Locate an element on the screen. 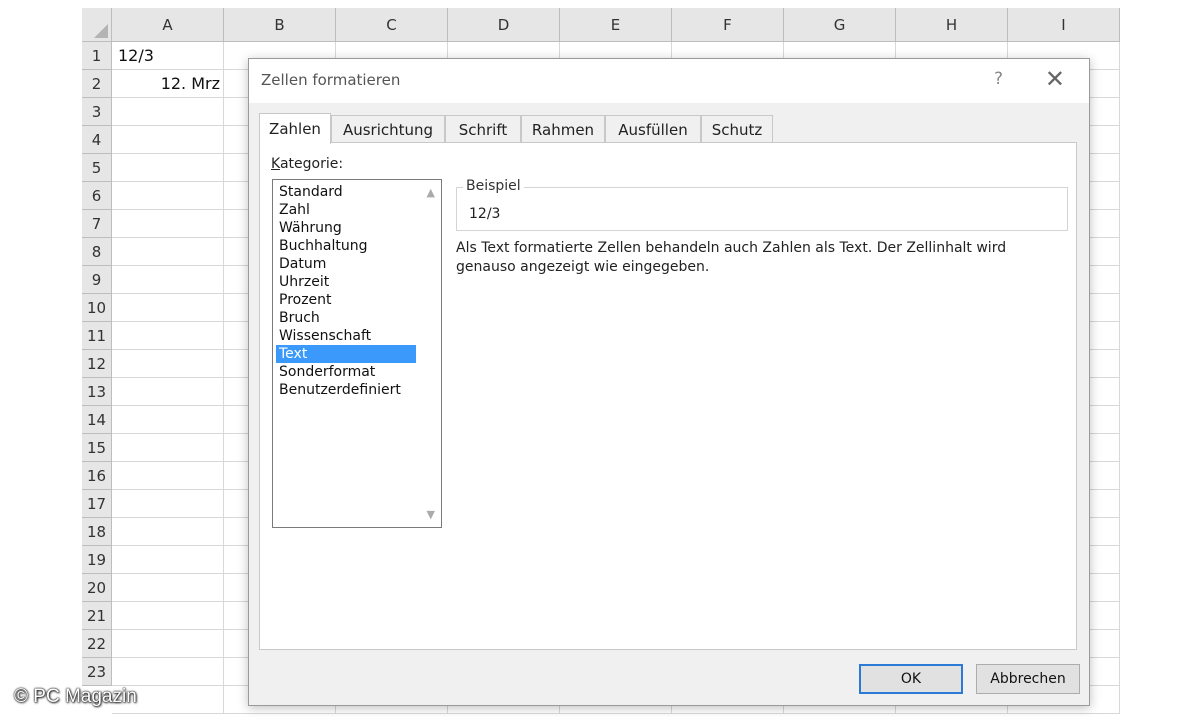 This screenshot has height=720, width=1200. category-item-benutzerdefiniert: Benutzerdefiniert is located at coordinates (346, 390).